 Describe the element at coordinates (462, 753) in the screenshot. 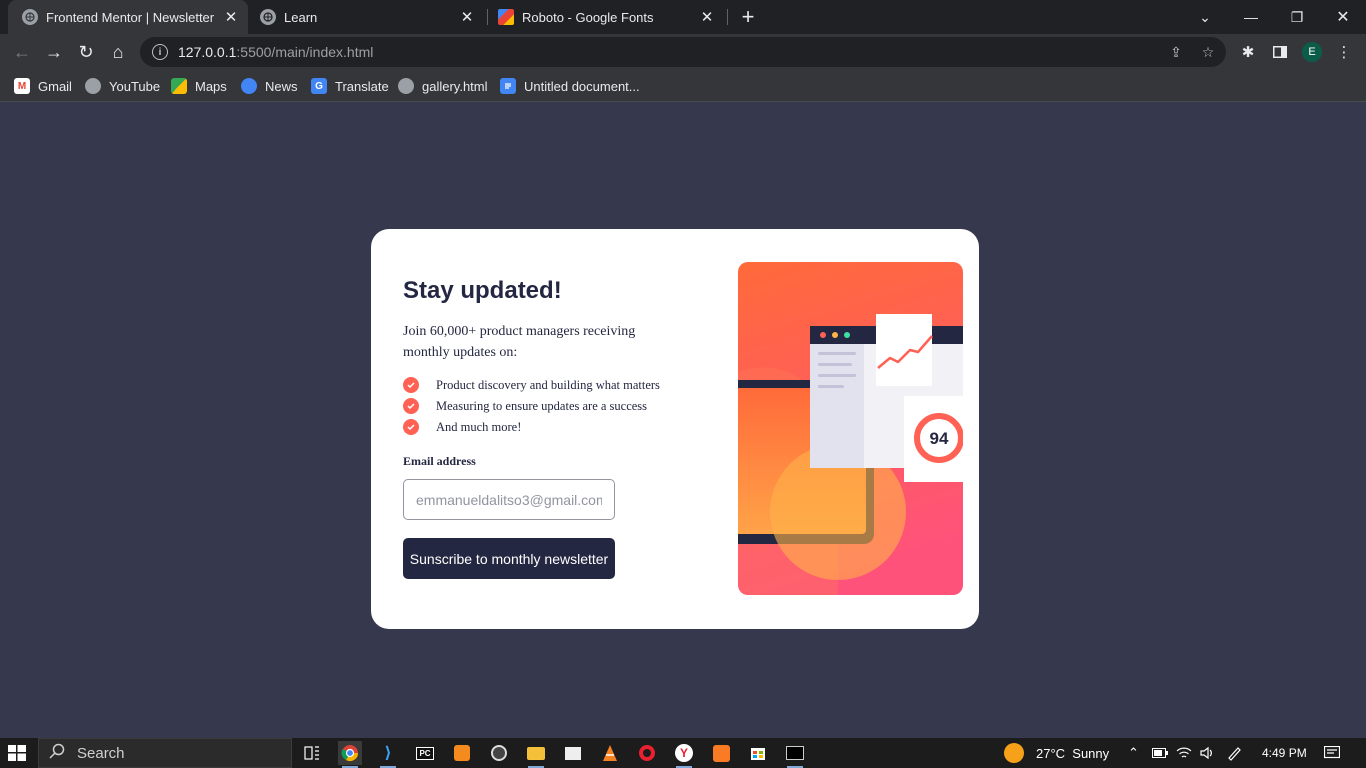

I see `sublime-icon` at that location.